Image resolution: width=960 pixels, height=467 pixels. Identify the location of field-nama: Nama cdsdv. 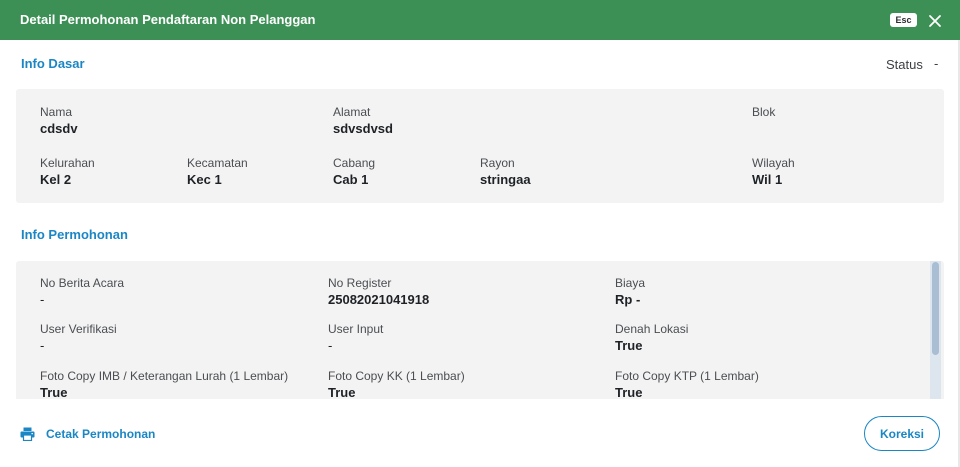
(59, 121).